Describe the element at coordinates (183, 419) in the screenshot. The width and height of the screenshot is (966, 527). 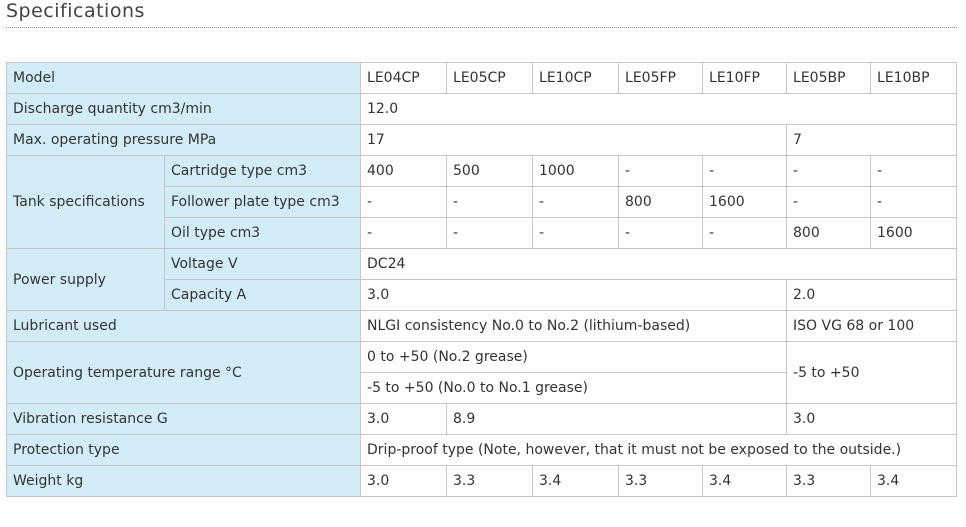
I see `row-label-vibration: Vibration resistance G` at that location.